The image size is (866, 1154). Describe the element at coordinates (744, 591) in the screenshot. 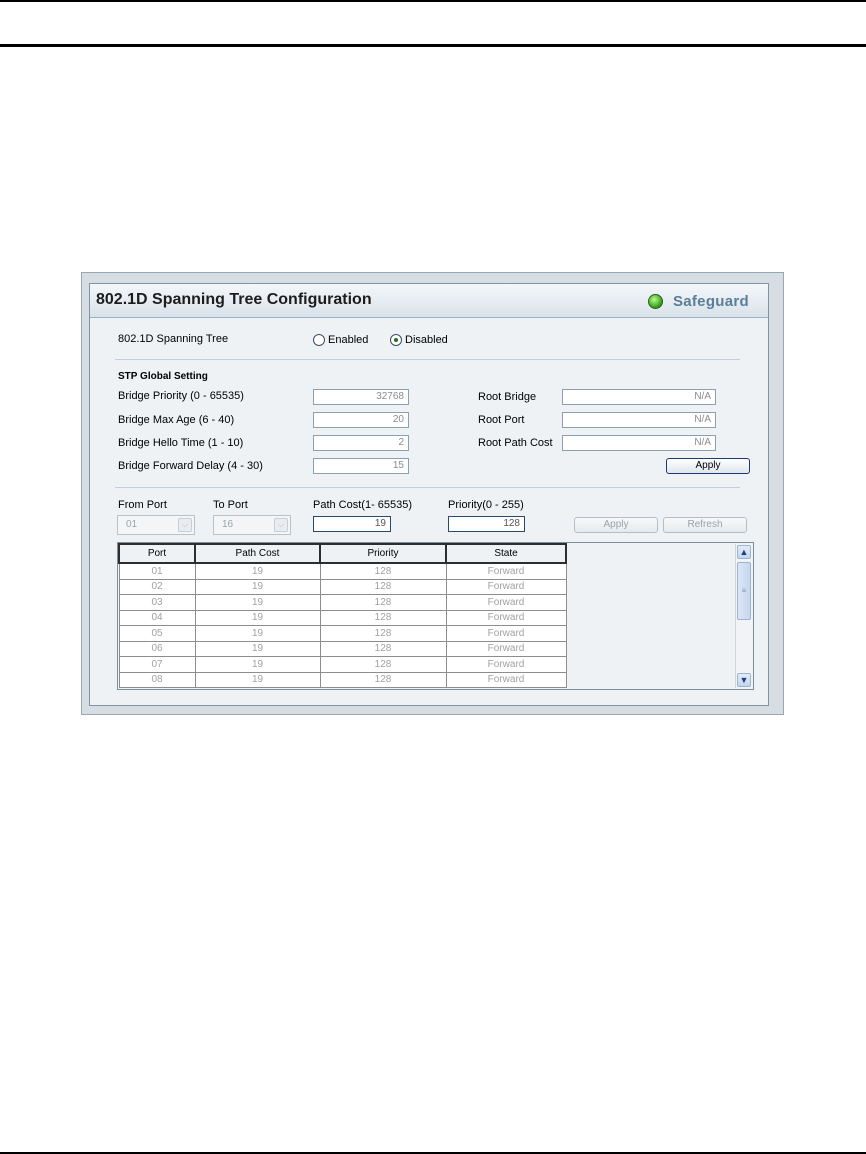

I see `scroll-thumb: ≡` at that location.